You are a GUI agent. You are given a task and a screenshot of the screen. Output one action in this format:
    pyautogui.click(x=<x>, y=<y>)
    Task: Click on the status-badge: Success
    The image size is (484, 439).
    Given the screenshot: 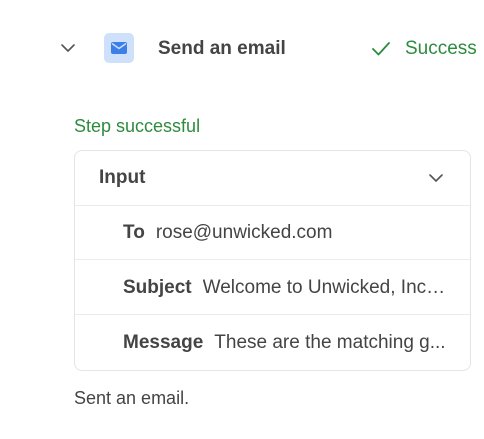 What is the action you would take?
    pyautogui.click(x=424, y=49)
    